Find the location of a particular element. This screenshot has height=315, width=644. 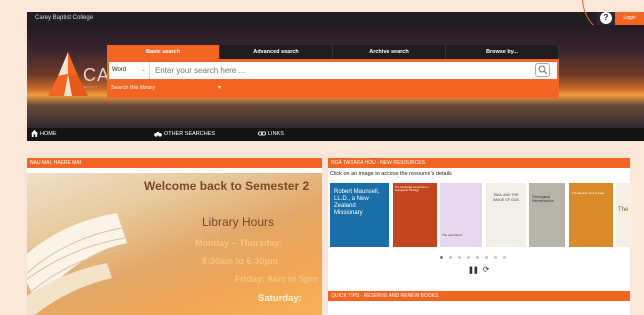

book-title-3: The Last Word is located at coordinates (452, 235).